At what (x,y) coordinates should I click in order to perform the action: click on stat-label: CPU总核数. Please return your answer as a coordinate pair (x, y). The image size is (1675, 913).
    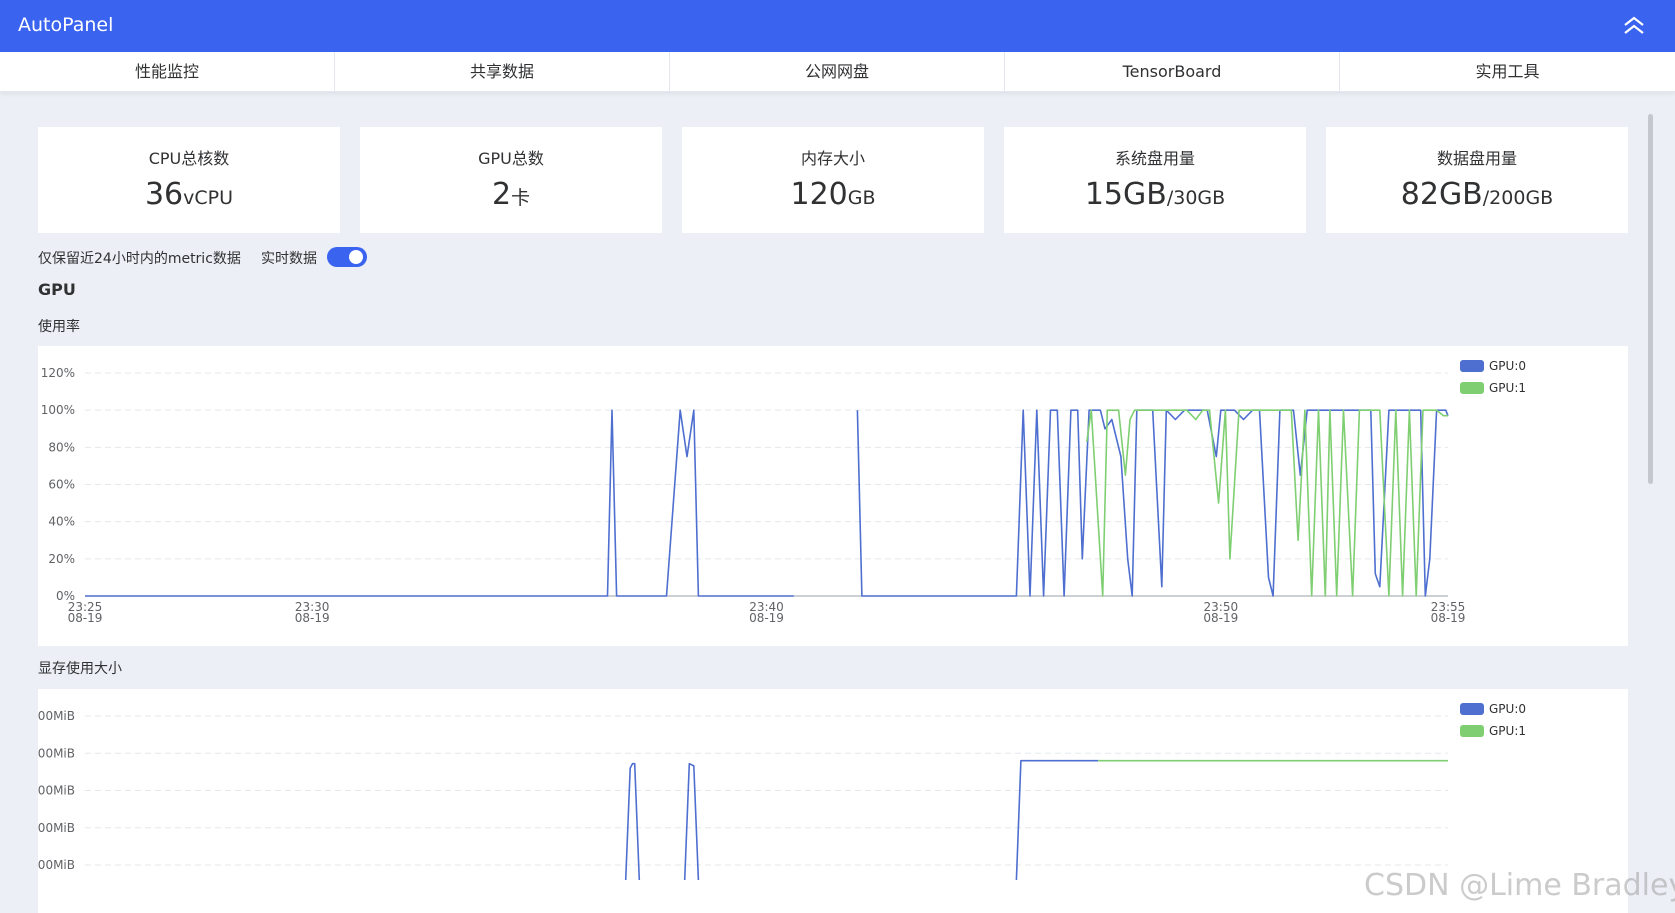
    Looking at the image, I should click on (189, 158).